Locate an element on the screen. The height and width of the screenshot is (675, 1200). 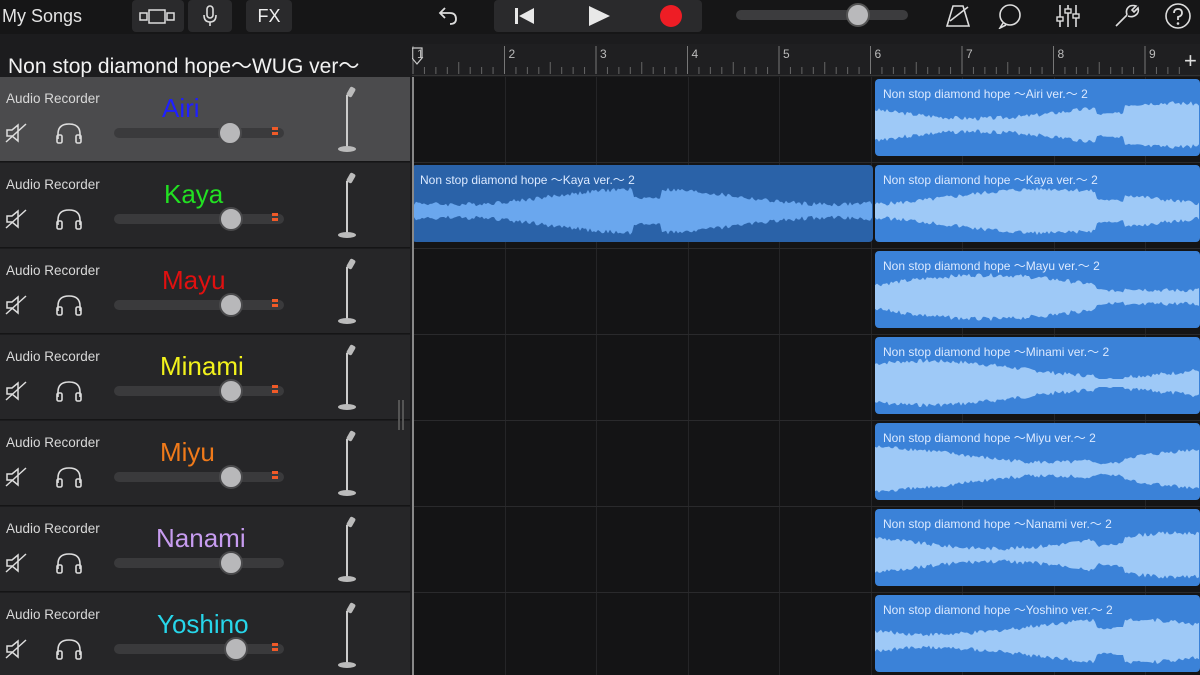
bar-number: 3 is located at coordinates (603, 54).